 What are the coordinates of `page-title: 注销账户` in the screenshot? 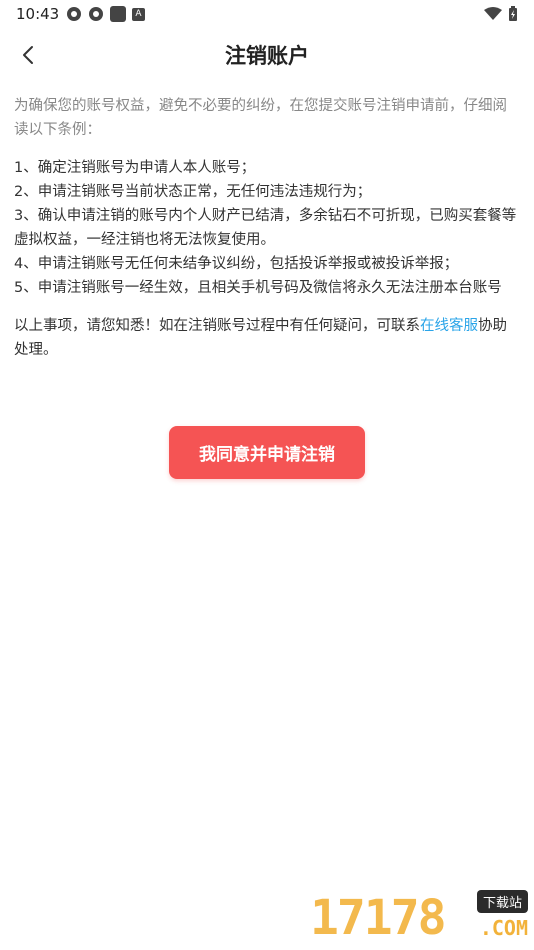 It's located at (267, 56).